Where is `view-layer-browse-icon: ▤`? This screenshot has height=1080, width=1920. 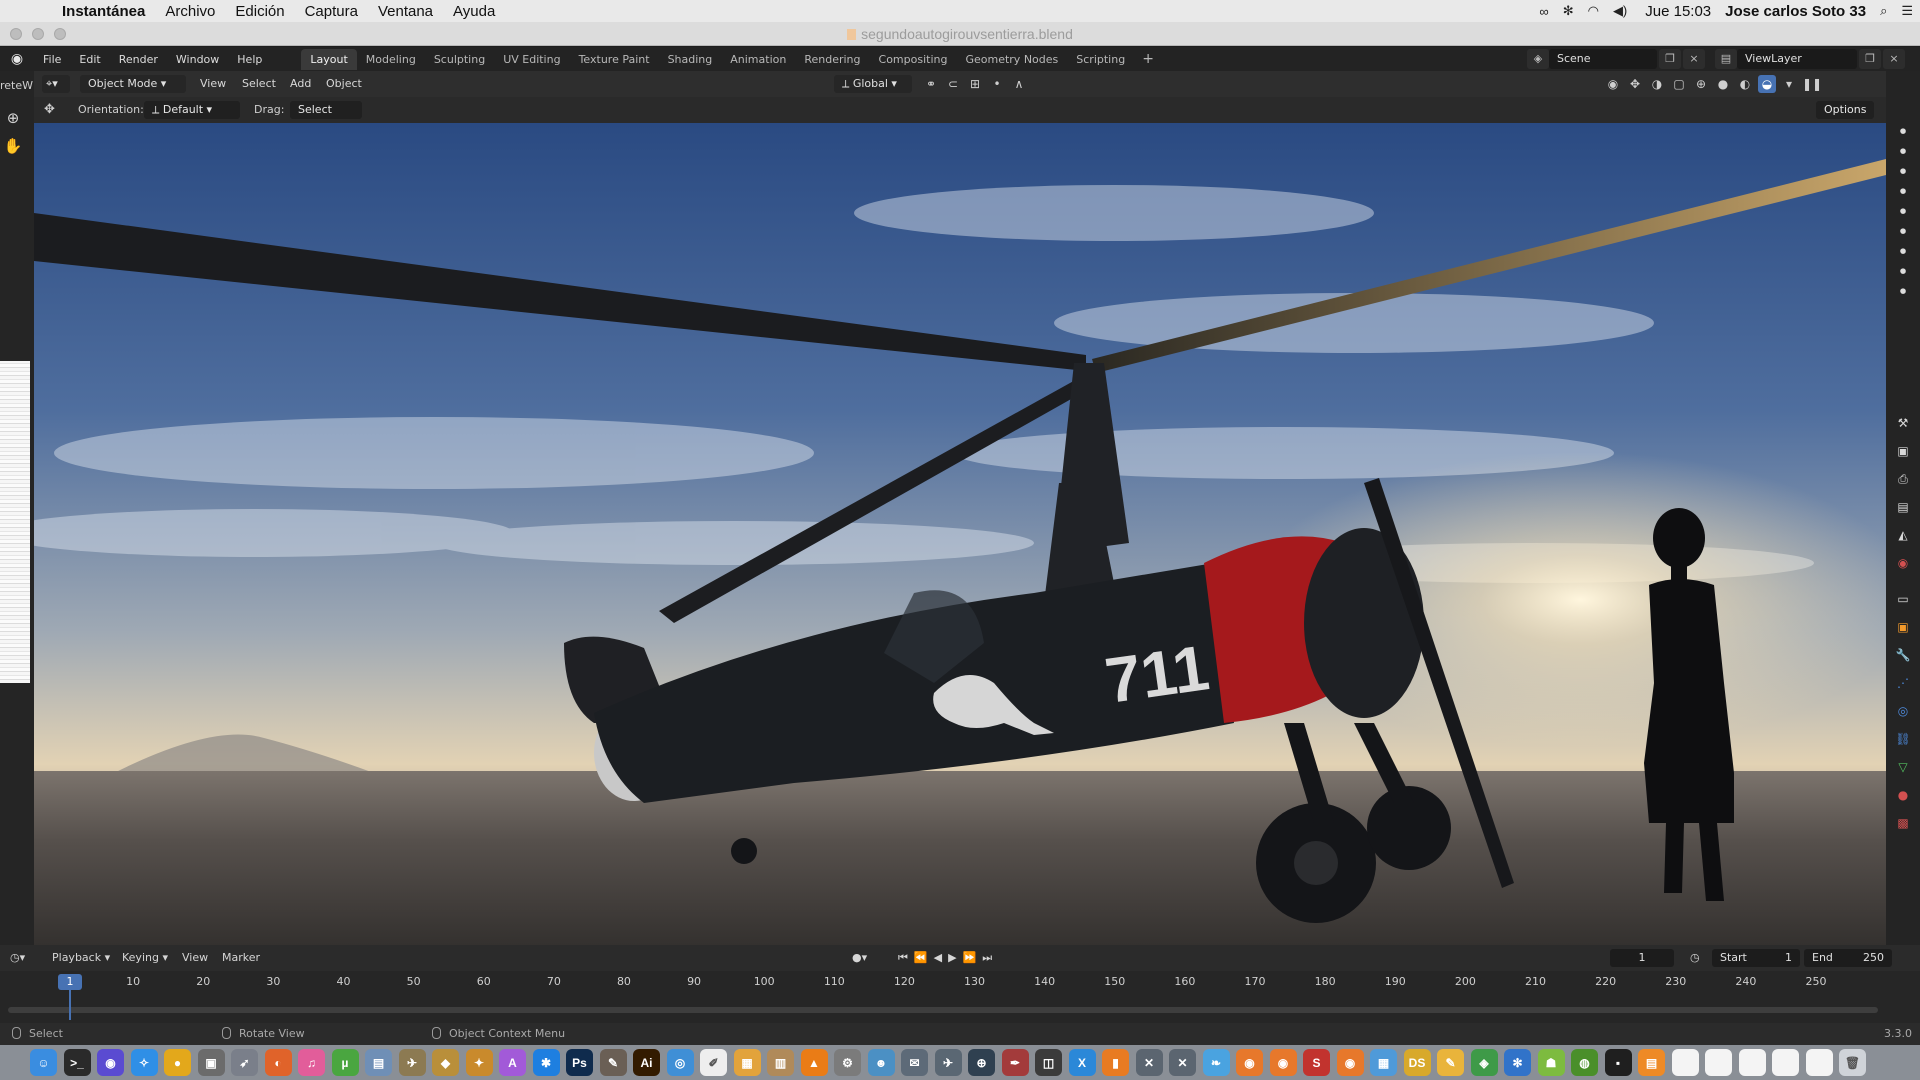 view-layer-browse-icon: ▤ is located at coordinates (1726, 59).